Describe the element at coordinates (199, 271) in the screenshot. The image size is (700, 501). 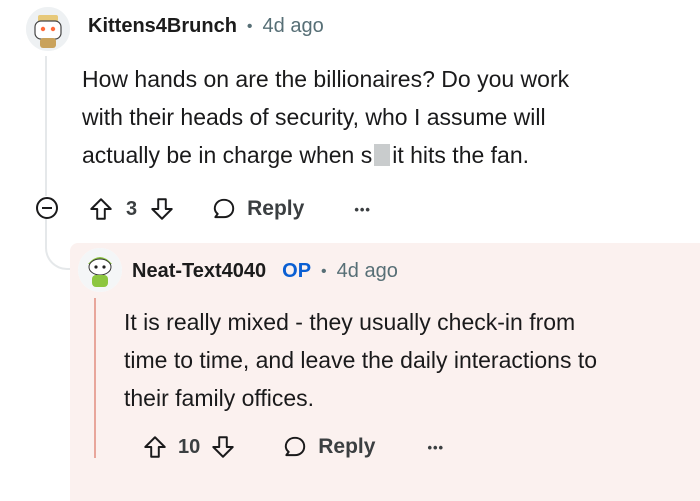
I see `reply-username: Neat-Text4040` at that location.